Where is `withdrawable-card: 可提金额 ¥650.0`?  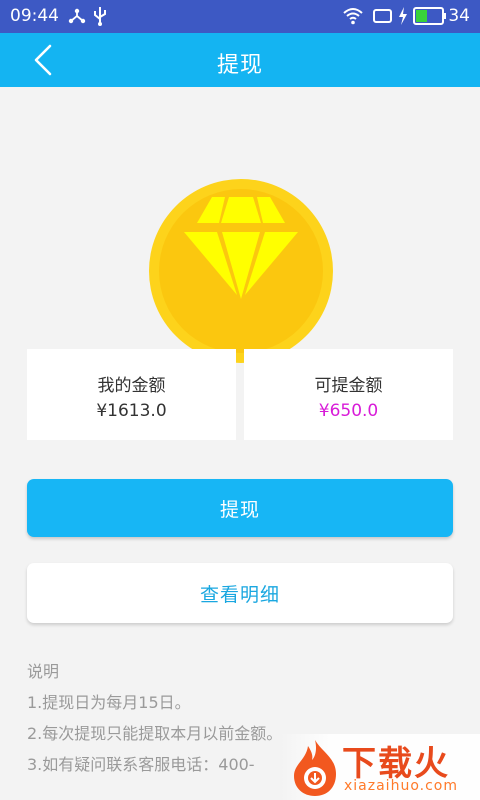 withdrawable-card: 可提金额 ¥650.0 is located at coordinates (348, 394).